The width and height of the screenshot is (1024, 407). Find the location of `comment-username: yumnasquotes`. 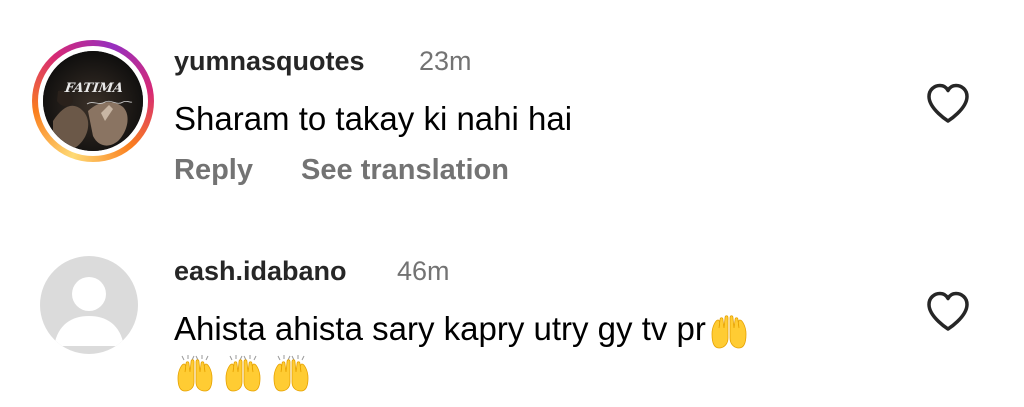

comment-username: yumnasquotes is located at coordinates (269, 61).